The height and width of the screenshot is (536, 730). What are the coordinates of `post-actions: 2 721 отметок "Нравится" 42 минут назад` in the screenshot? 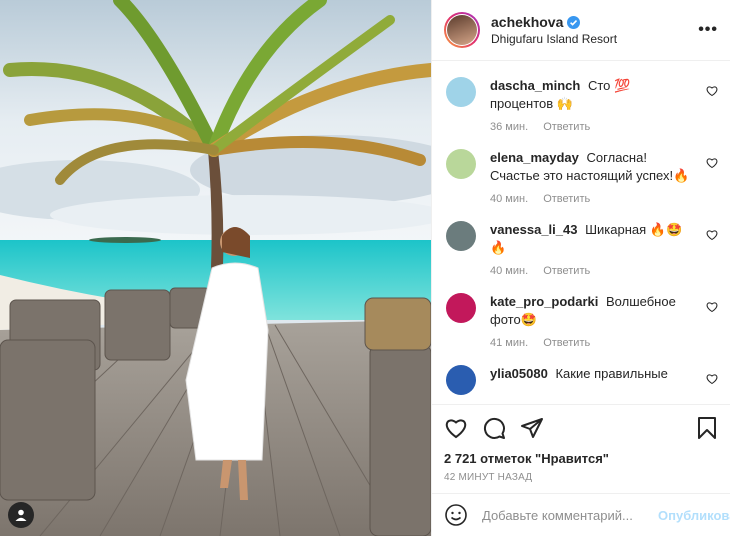 It's located at (581, 443).